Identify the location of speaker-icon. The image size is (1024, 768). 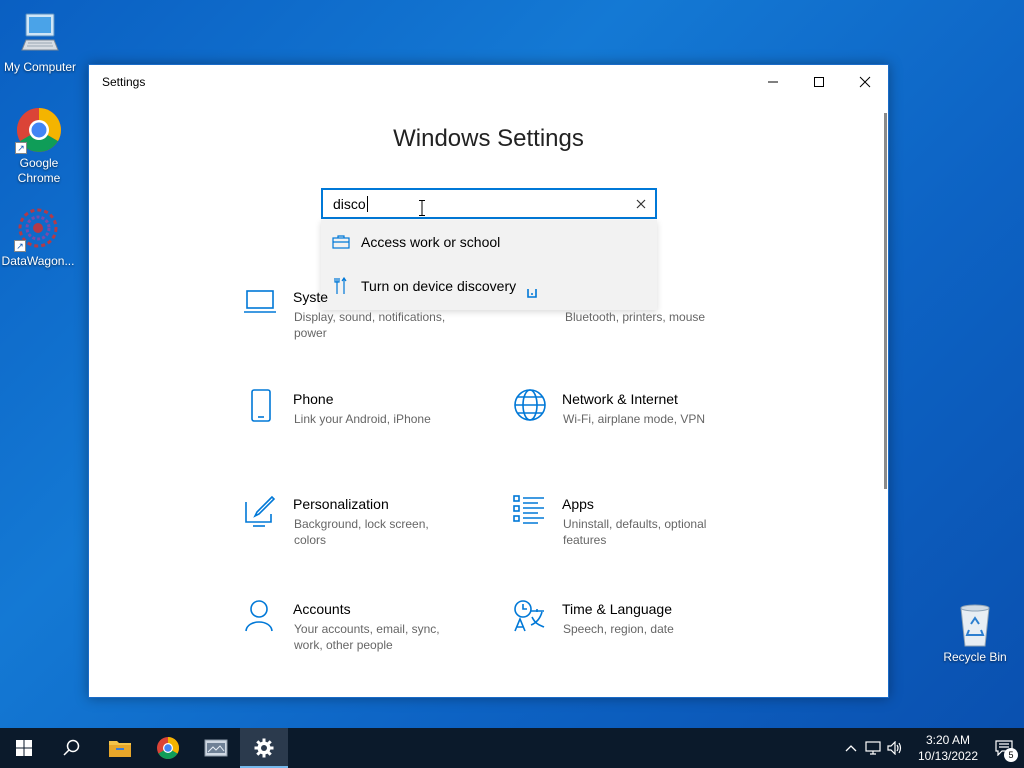
(894, 748).